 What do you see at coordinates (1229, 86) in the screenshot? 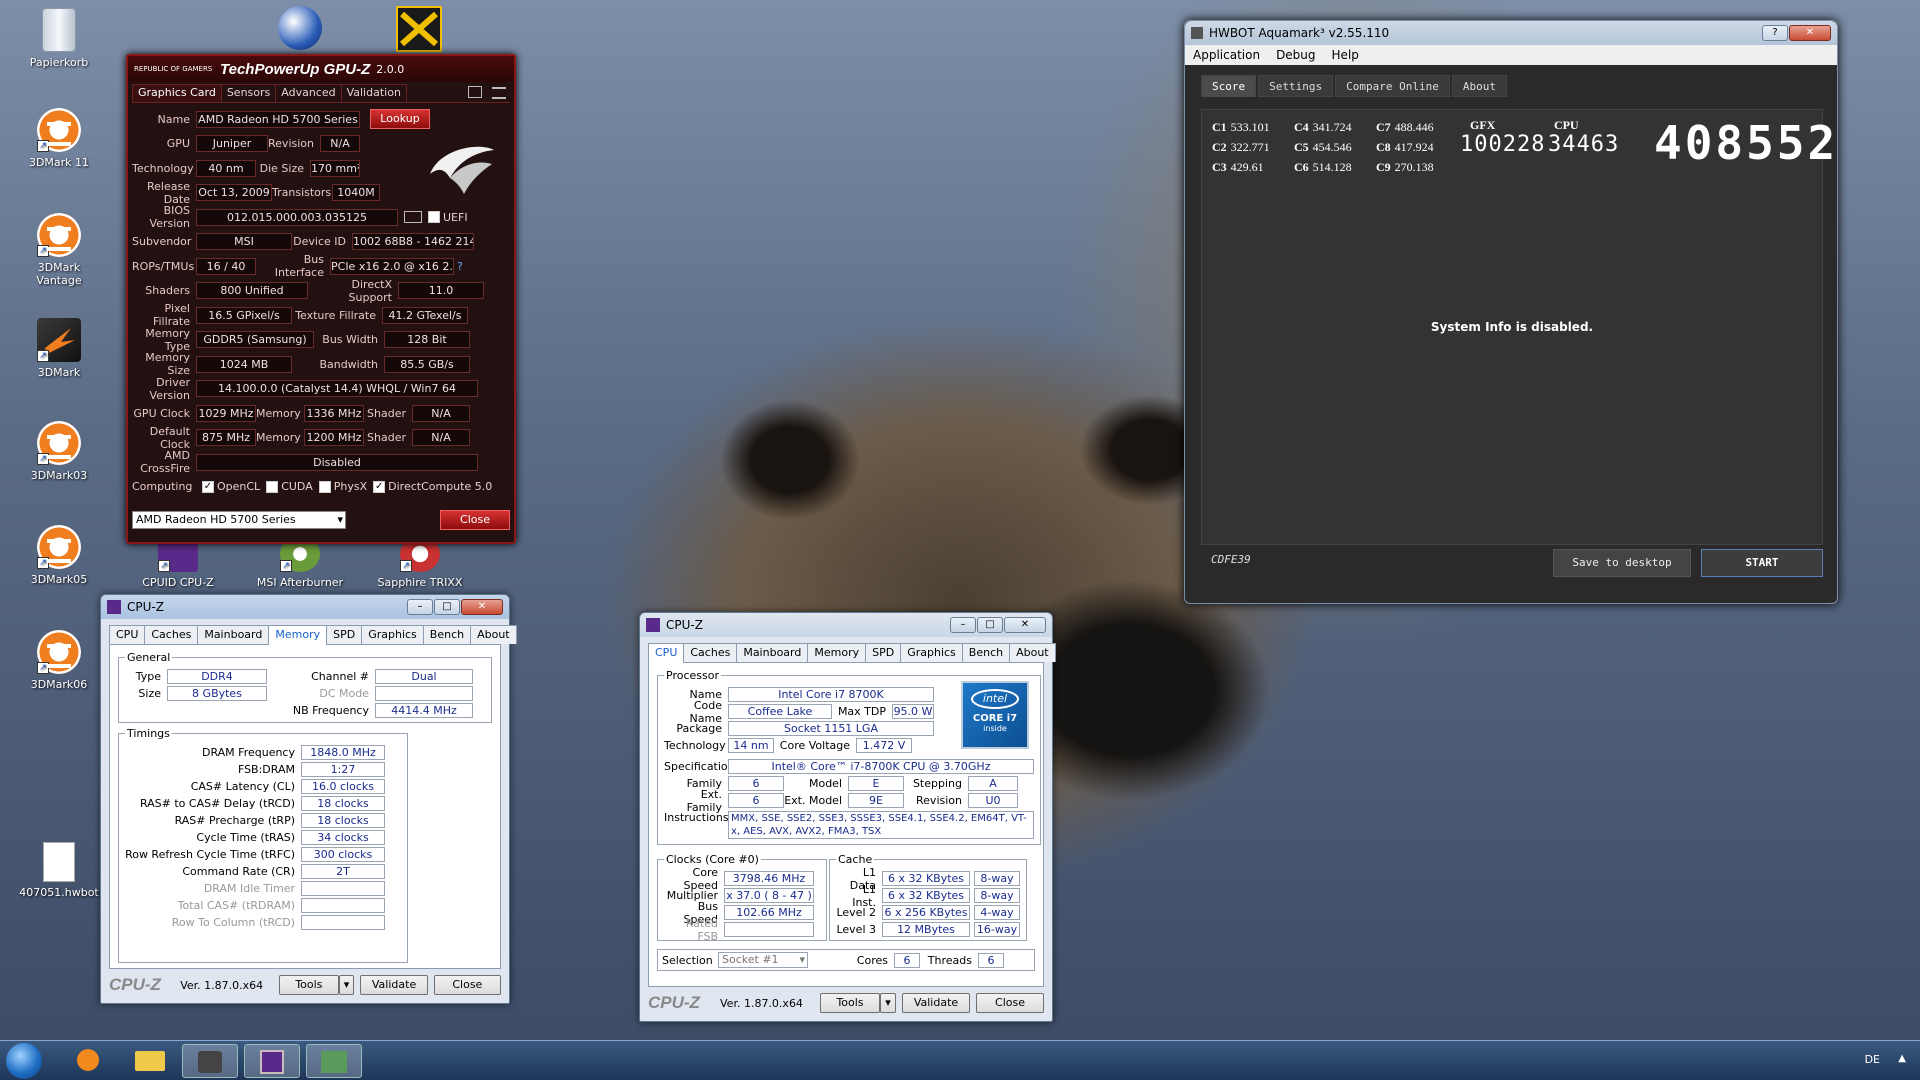
I see `tab-score: Score` at bounding box center [1229, 86].